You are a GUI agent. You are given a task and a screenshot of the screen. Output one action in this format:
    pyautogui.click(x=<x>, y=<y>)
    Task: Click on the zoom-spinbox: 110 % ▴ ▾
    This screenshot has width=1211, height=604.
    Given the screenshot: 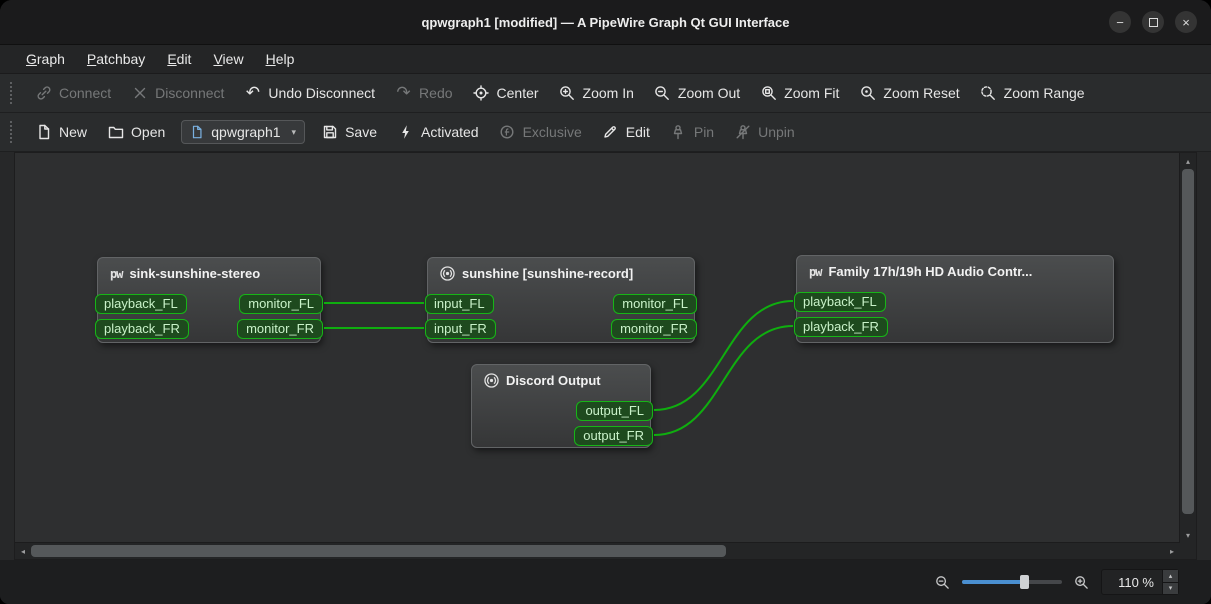 What is the action you would take?
    pyautogui.click(x=1140, y=582)
    